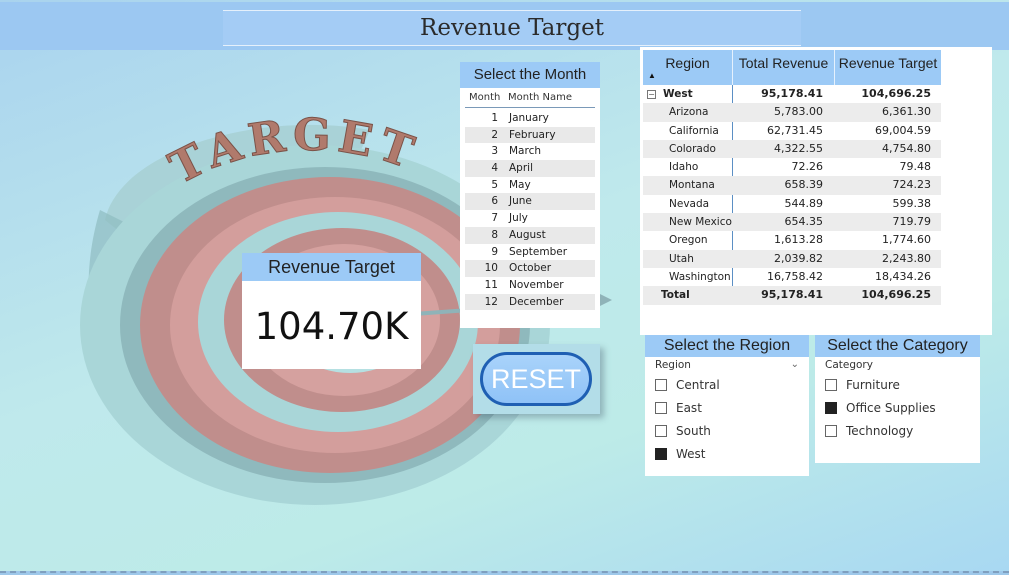  What do you see at coordinates (681, 258) in the screenshot?
I see `row-region: Utah` at bounding box center [681, 258].